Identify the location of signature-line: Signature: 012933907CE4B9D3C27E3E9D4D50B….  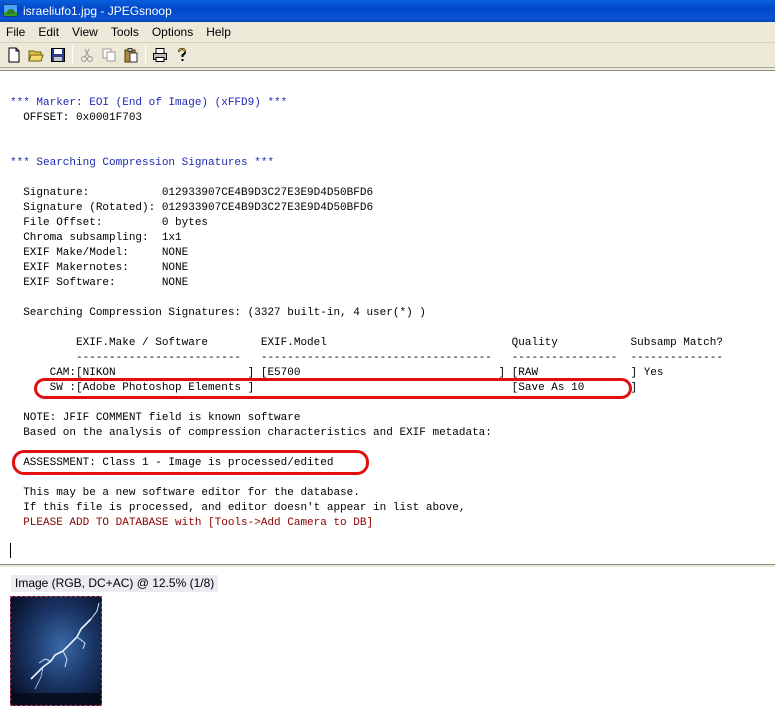
(192, 193).